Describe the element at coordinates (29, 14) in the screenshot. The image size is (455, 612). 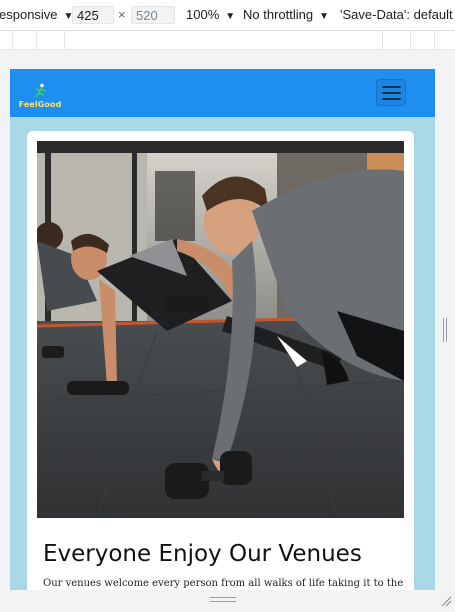
I see `device-select-label: esponsive` at that location.